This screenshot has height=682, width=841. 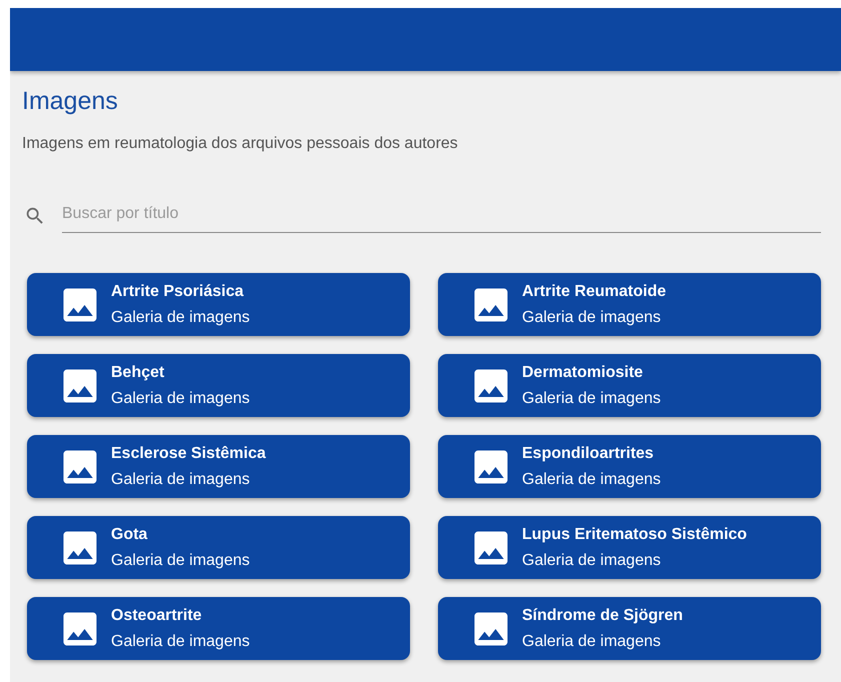 I want to click on page-subtitle: Imagens em reumatologia dos arquivos pessoais dos autores, so click(x=240, y=144).